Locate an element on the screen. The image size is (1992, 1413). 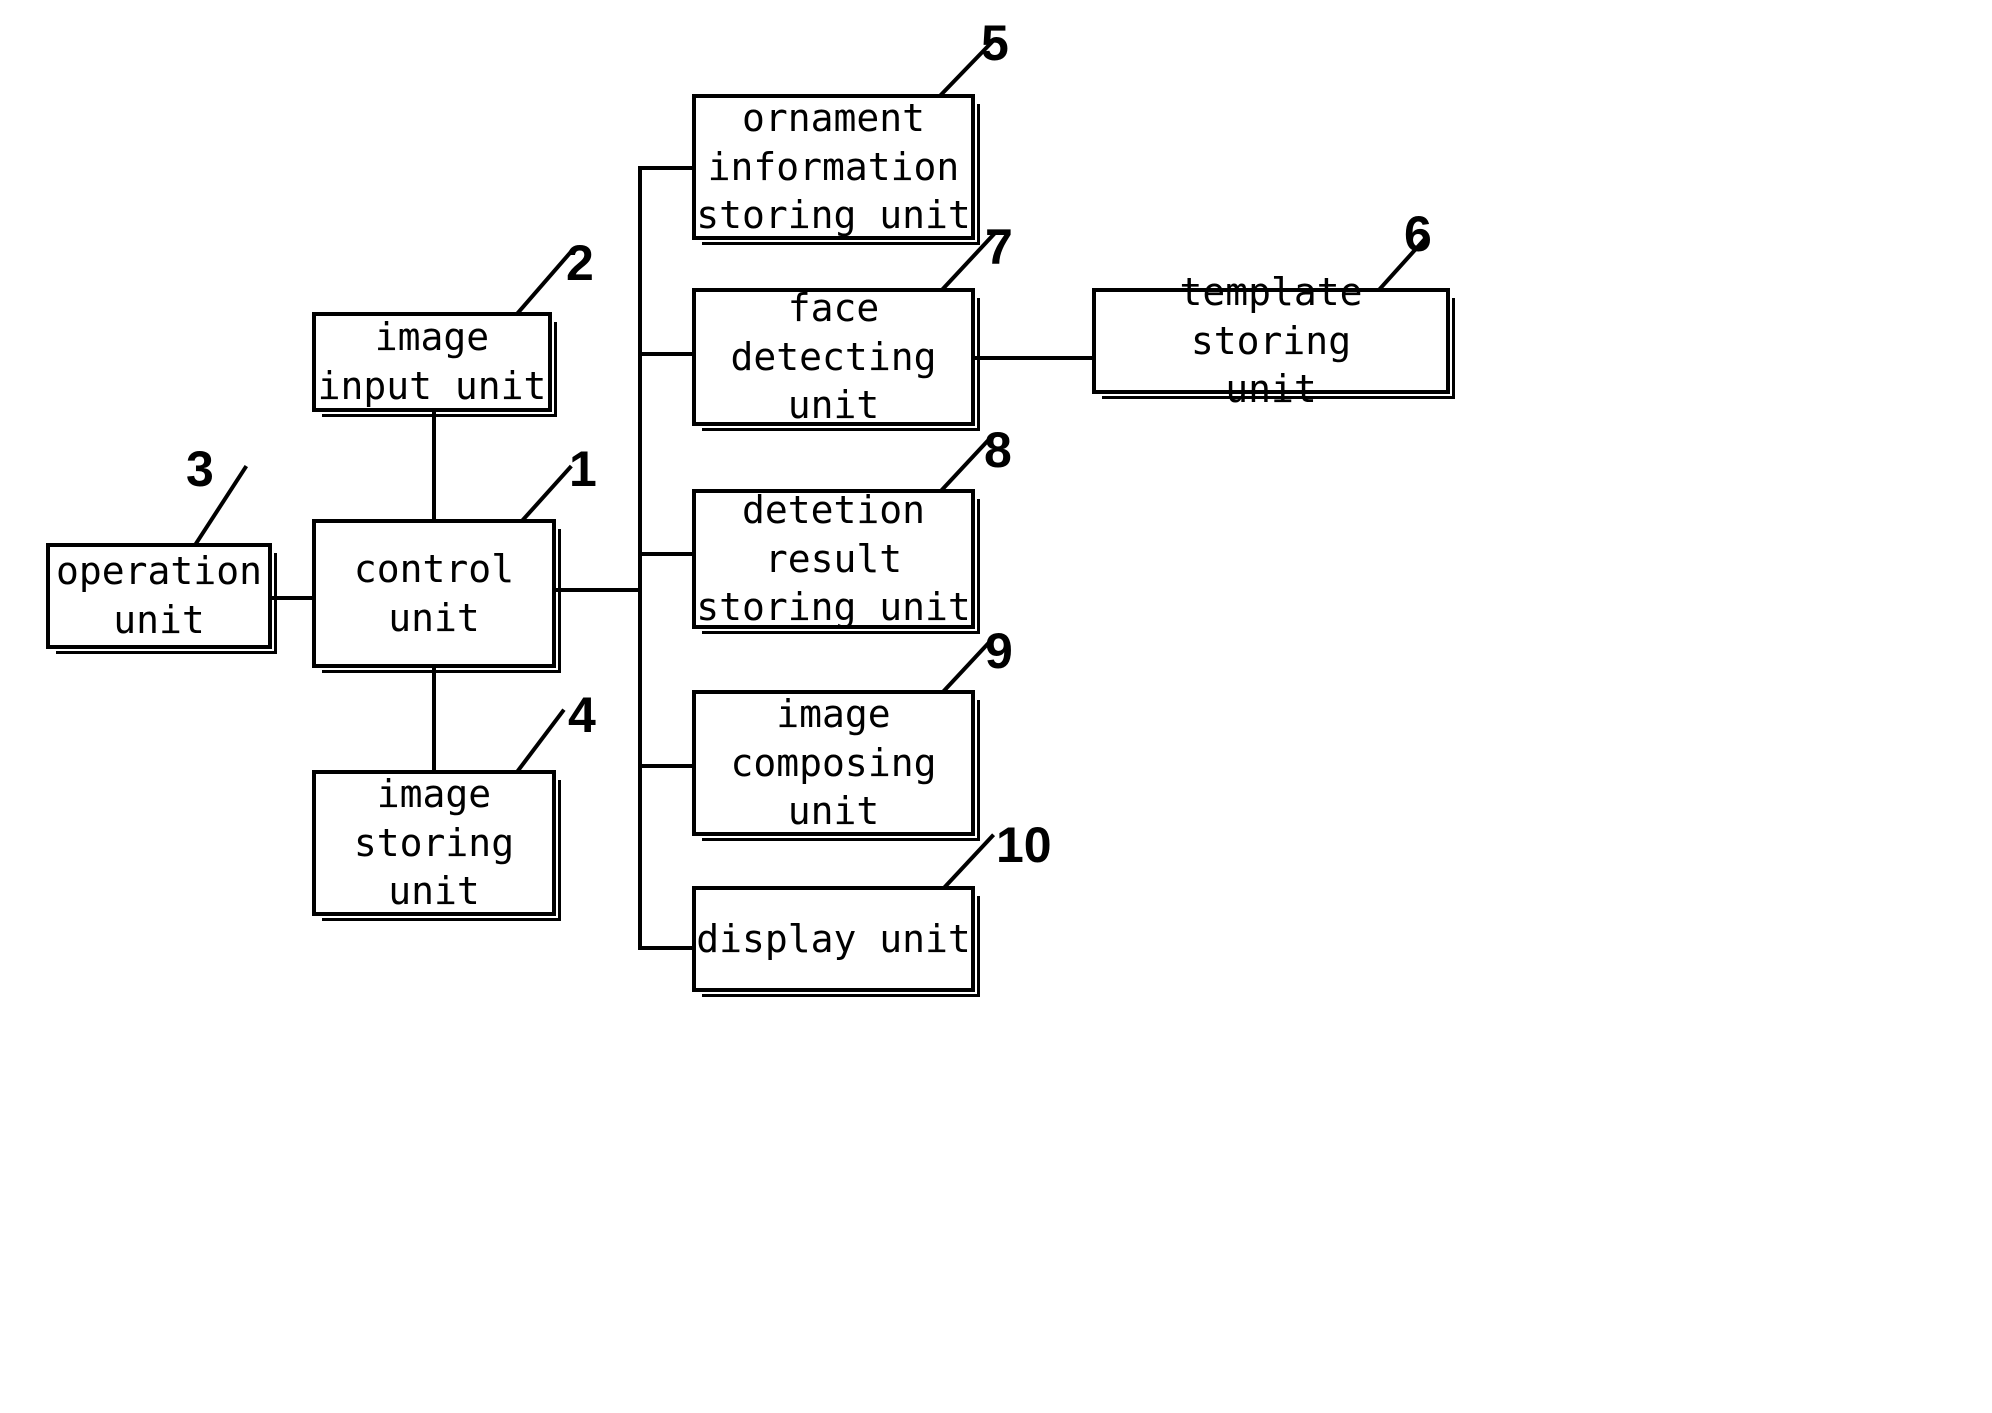
block-ornament-information-storing-unit: ornament information storing unit is located at coordinates (836, 169).